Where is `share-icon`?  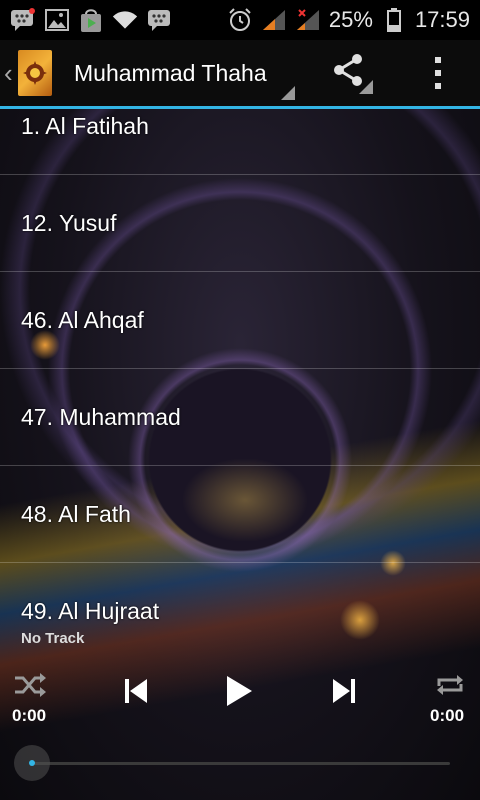
share-icon is located at coordinates (353, 74).